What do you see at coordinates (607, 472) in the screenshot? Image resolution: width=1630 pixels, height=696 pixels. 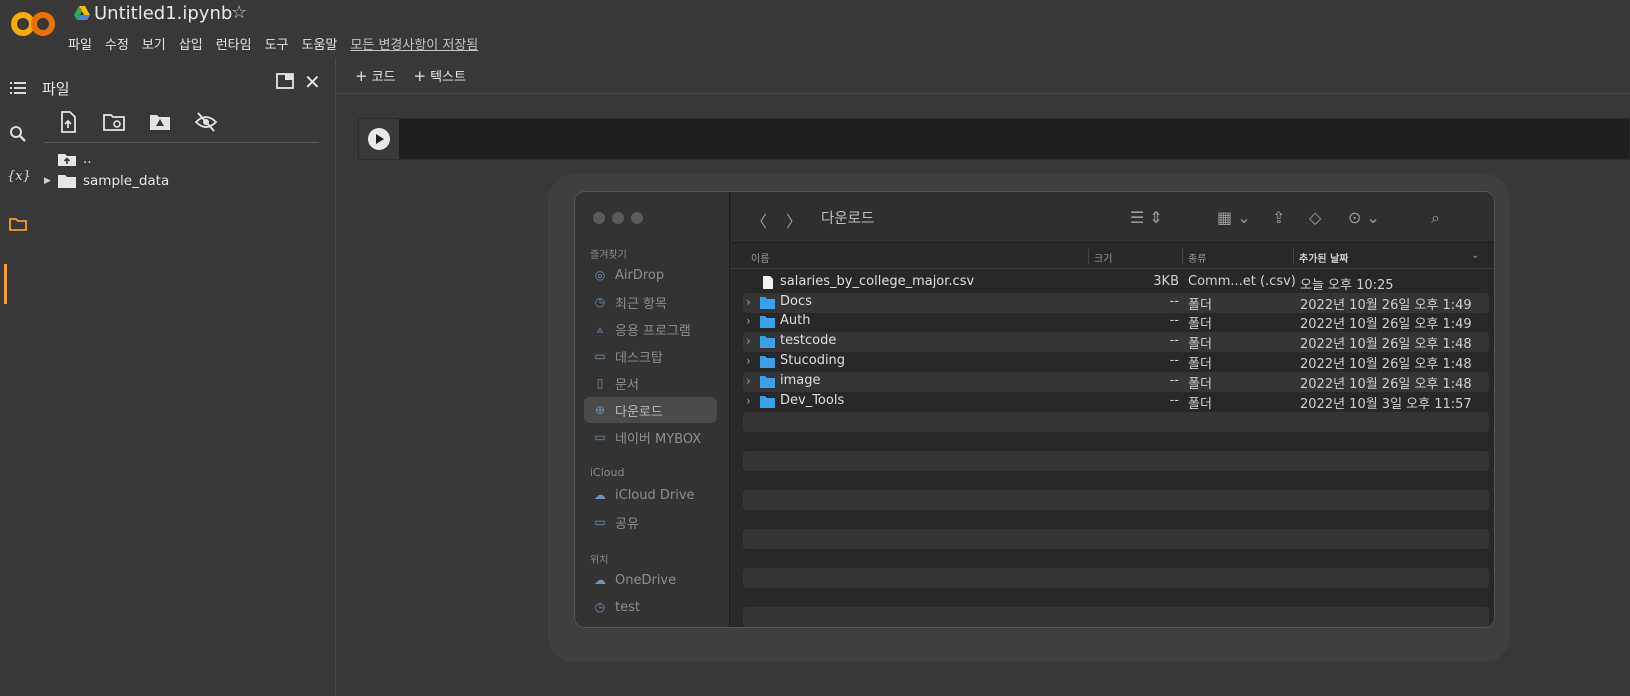 I see `sidebar-section-icloud: iCloud` at bounding box center [607, 472].